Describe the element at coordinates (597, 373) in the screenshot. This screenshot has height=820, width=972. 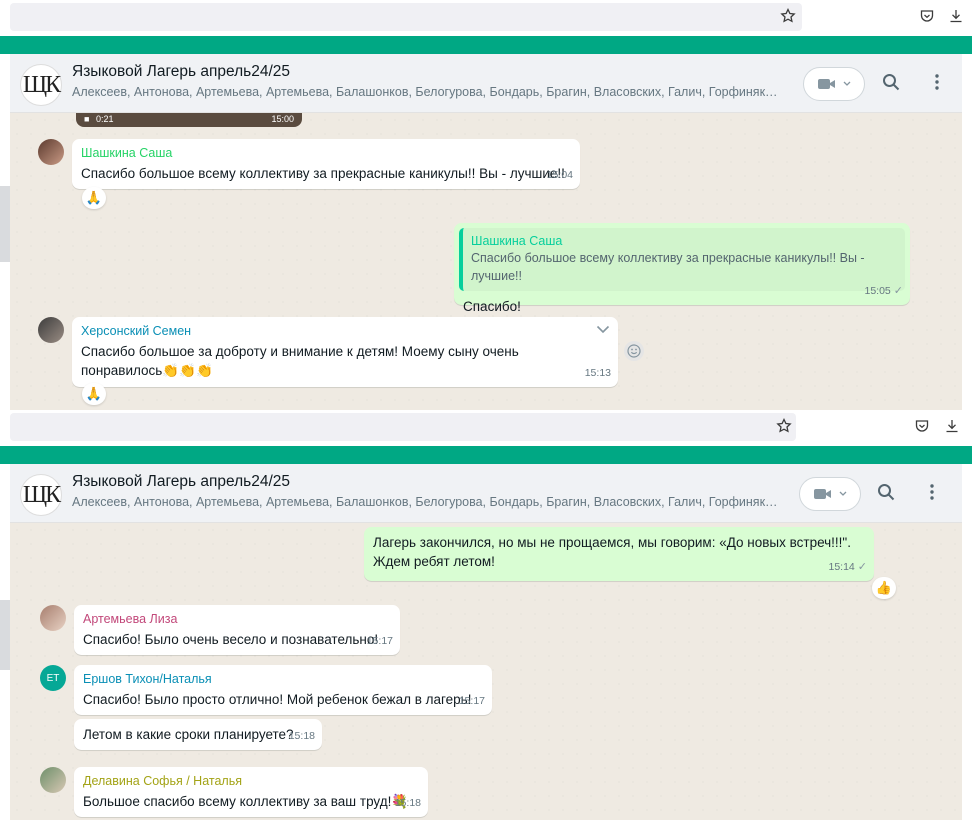
I see `message-time: 15:13` at that location.